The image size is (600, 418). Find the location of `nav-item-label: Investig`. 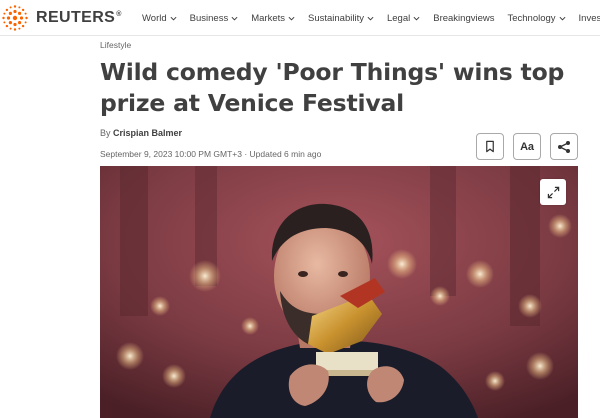

nav-item-label: Investig is located at coordinates (589, 18).